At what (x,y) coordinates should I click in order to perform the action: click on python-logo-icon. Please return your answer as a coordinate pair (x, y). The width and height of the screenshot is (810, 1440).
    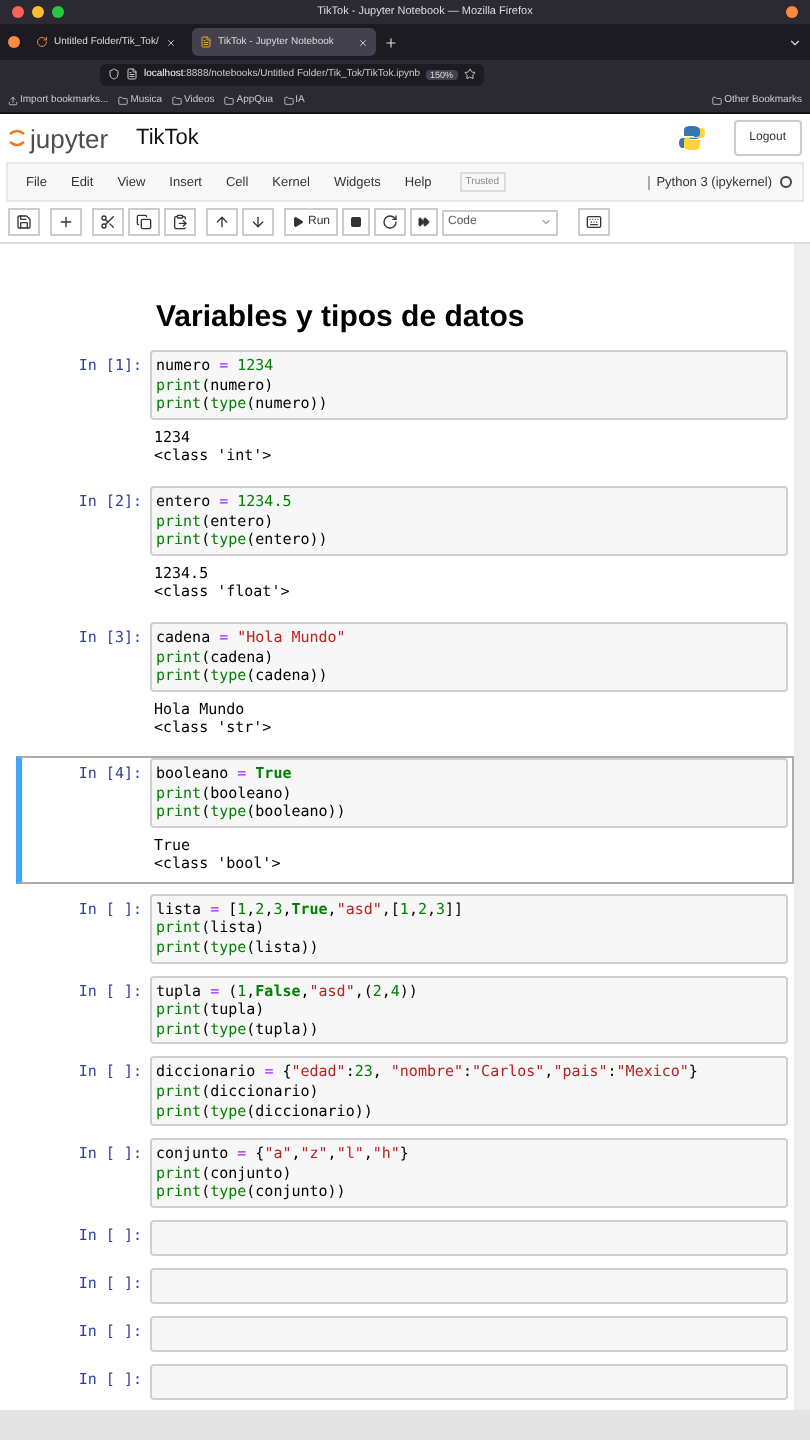
    Looking at the image, I should click on (691, 138).